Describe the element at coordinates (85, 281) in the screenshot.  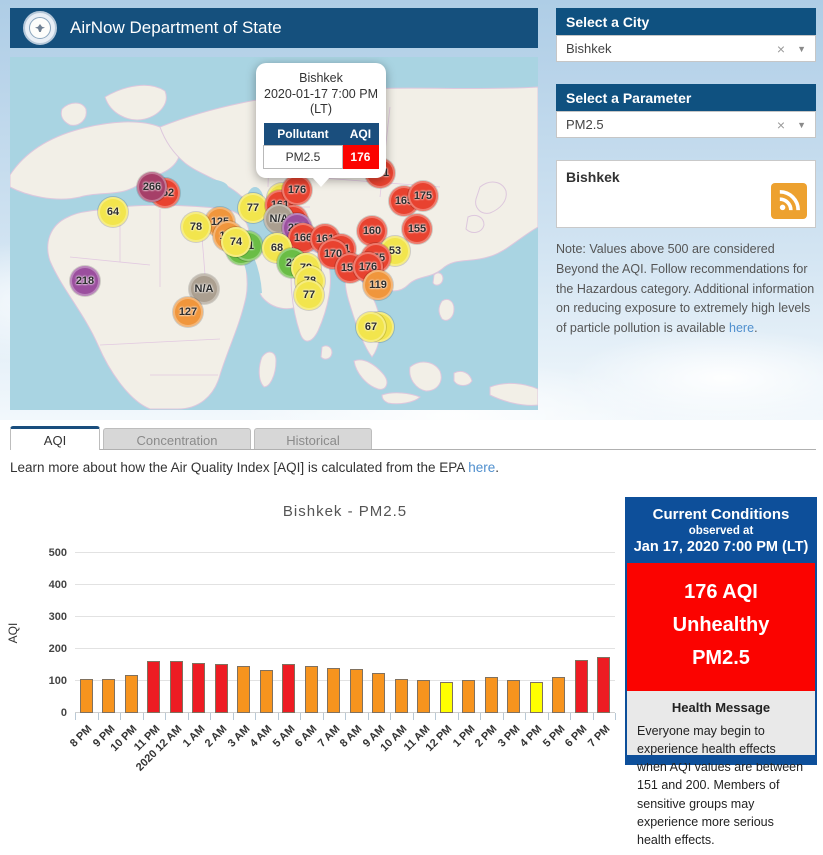
I see `map-marker: 218` at that location.